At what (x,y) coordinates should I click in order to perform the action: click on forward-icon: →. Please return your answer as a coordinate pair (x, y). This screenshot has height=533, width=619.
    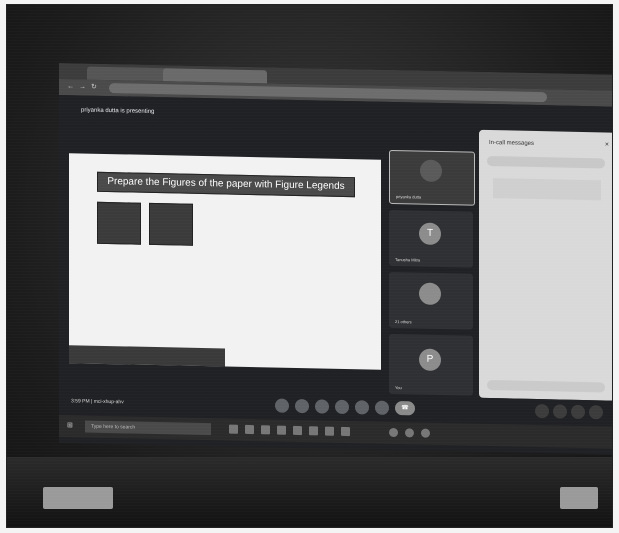
    Looking at the image, I should click on (82, 87).